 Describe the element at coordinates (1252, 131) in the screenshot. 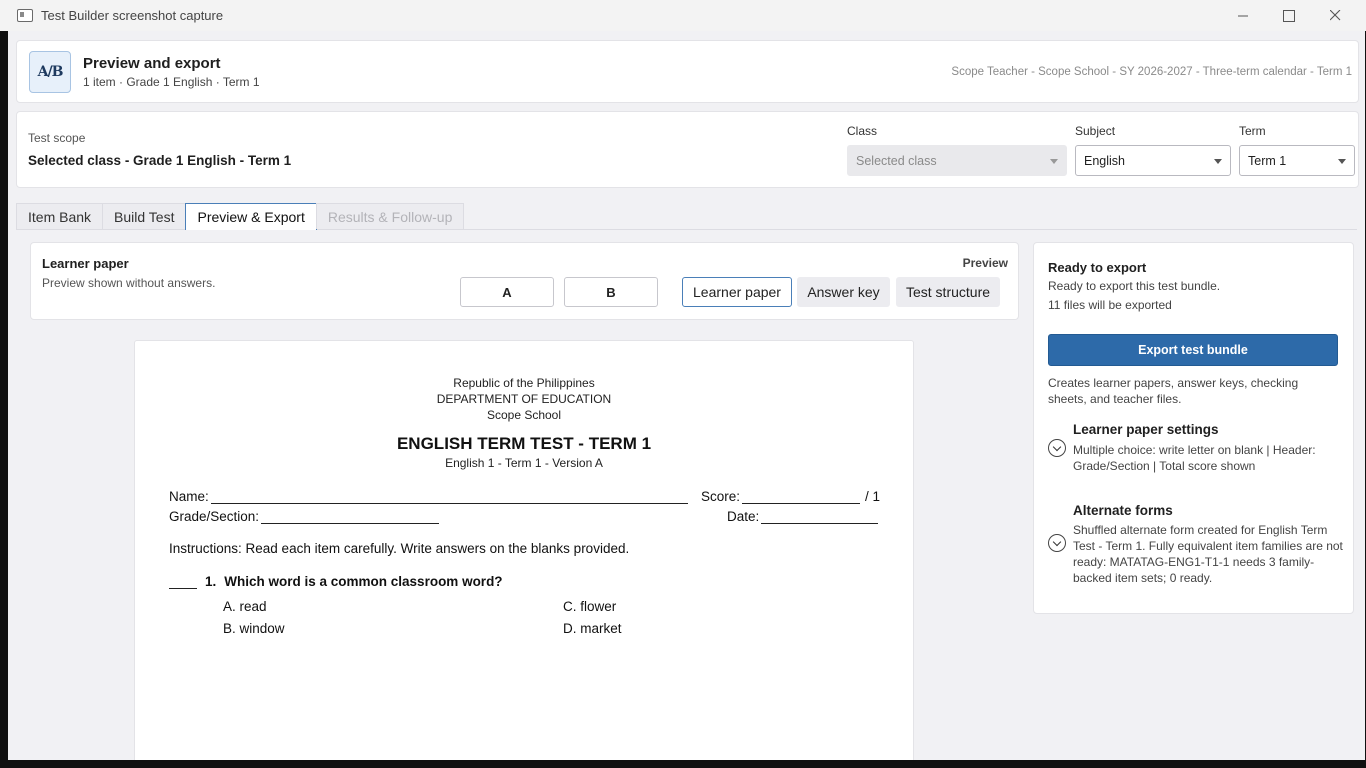

I see `term-label: Term` at that location.